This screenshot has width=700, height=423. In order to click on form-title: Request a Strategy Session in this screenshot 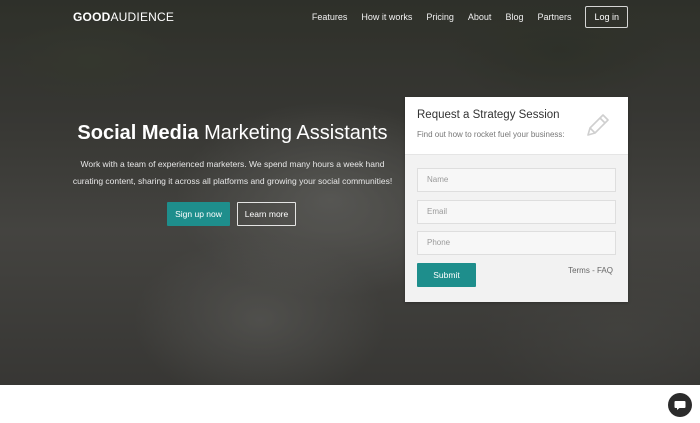, I will do `click(488, 115)`.